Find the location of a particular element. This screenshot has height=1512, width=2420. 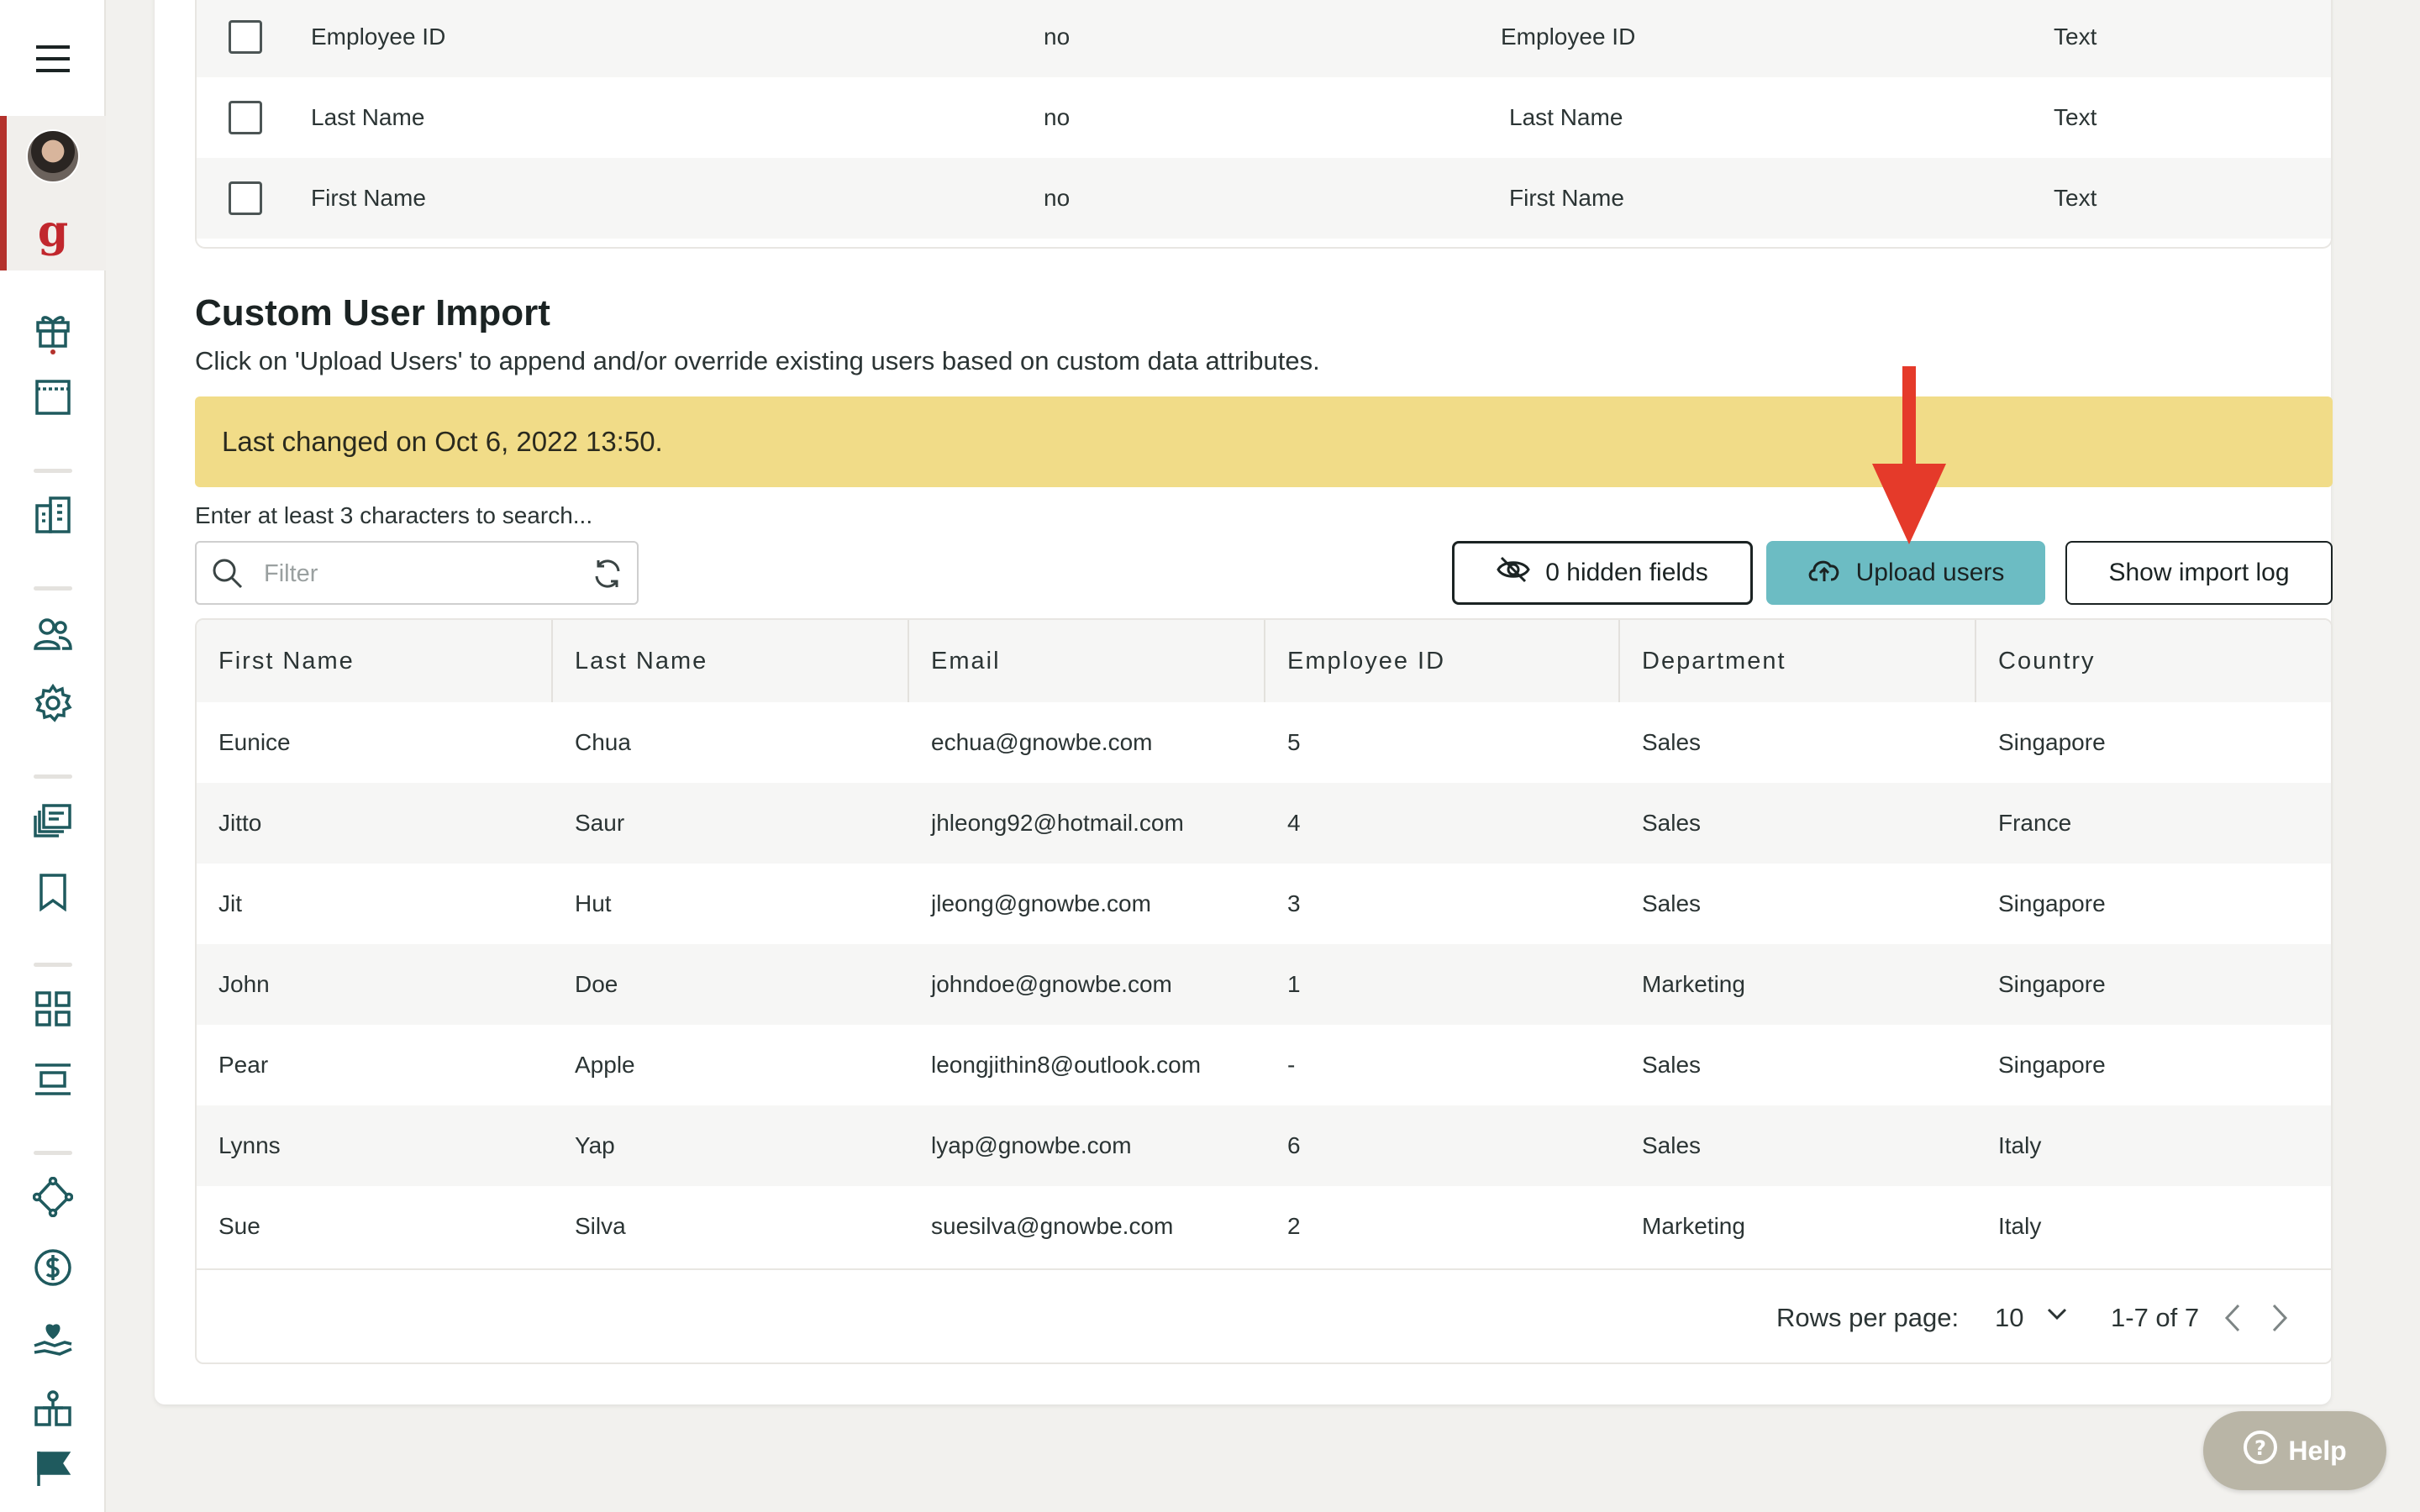

import-log-label: Show import log is located at coordinates (2199, 572).